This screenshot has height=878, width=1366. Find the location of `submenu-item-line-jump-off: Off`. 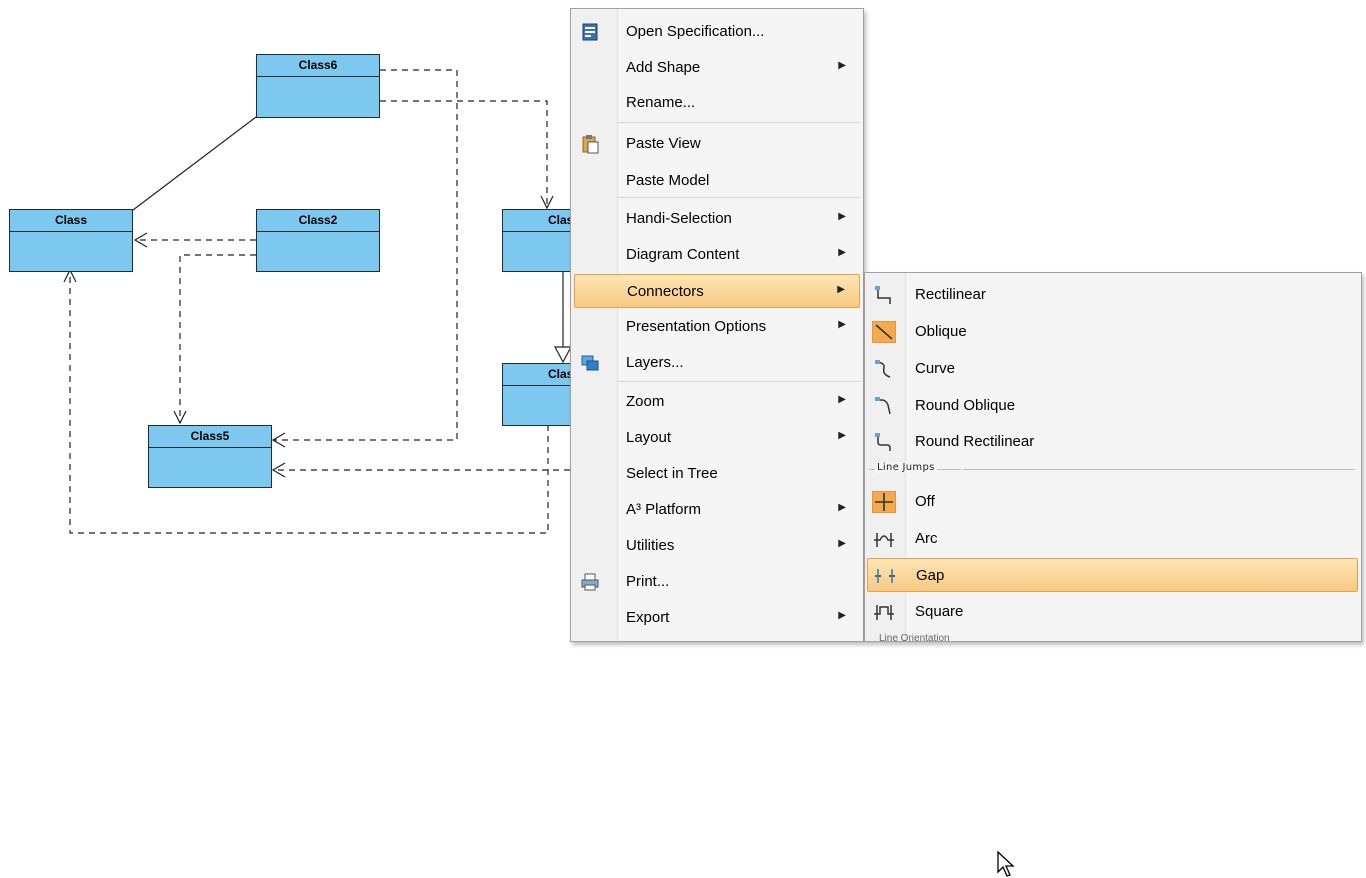

submenu-item-line-jump-off: Off is located at coordinates (1112, 502).